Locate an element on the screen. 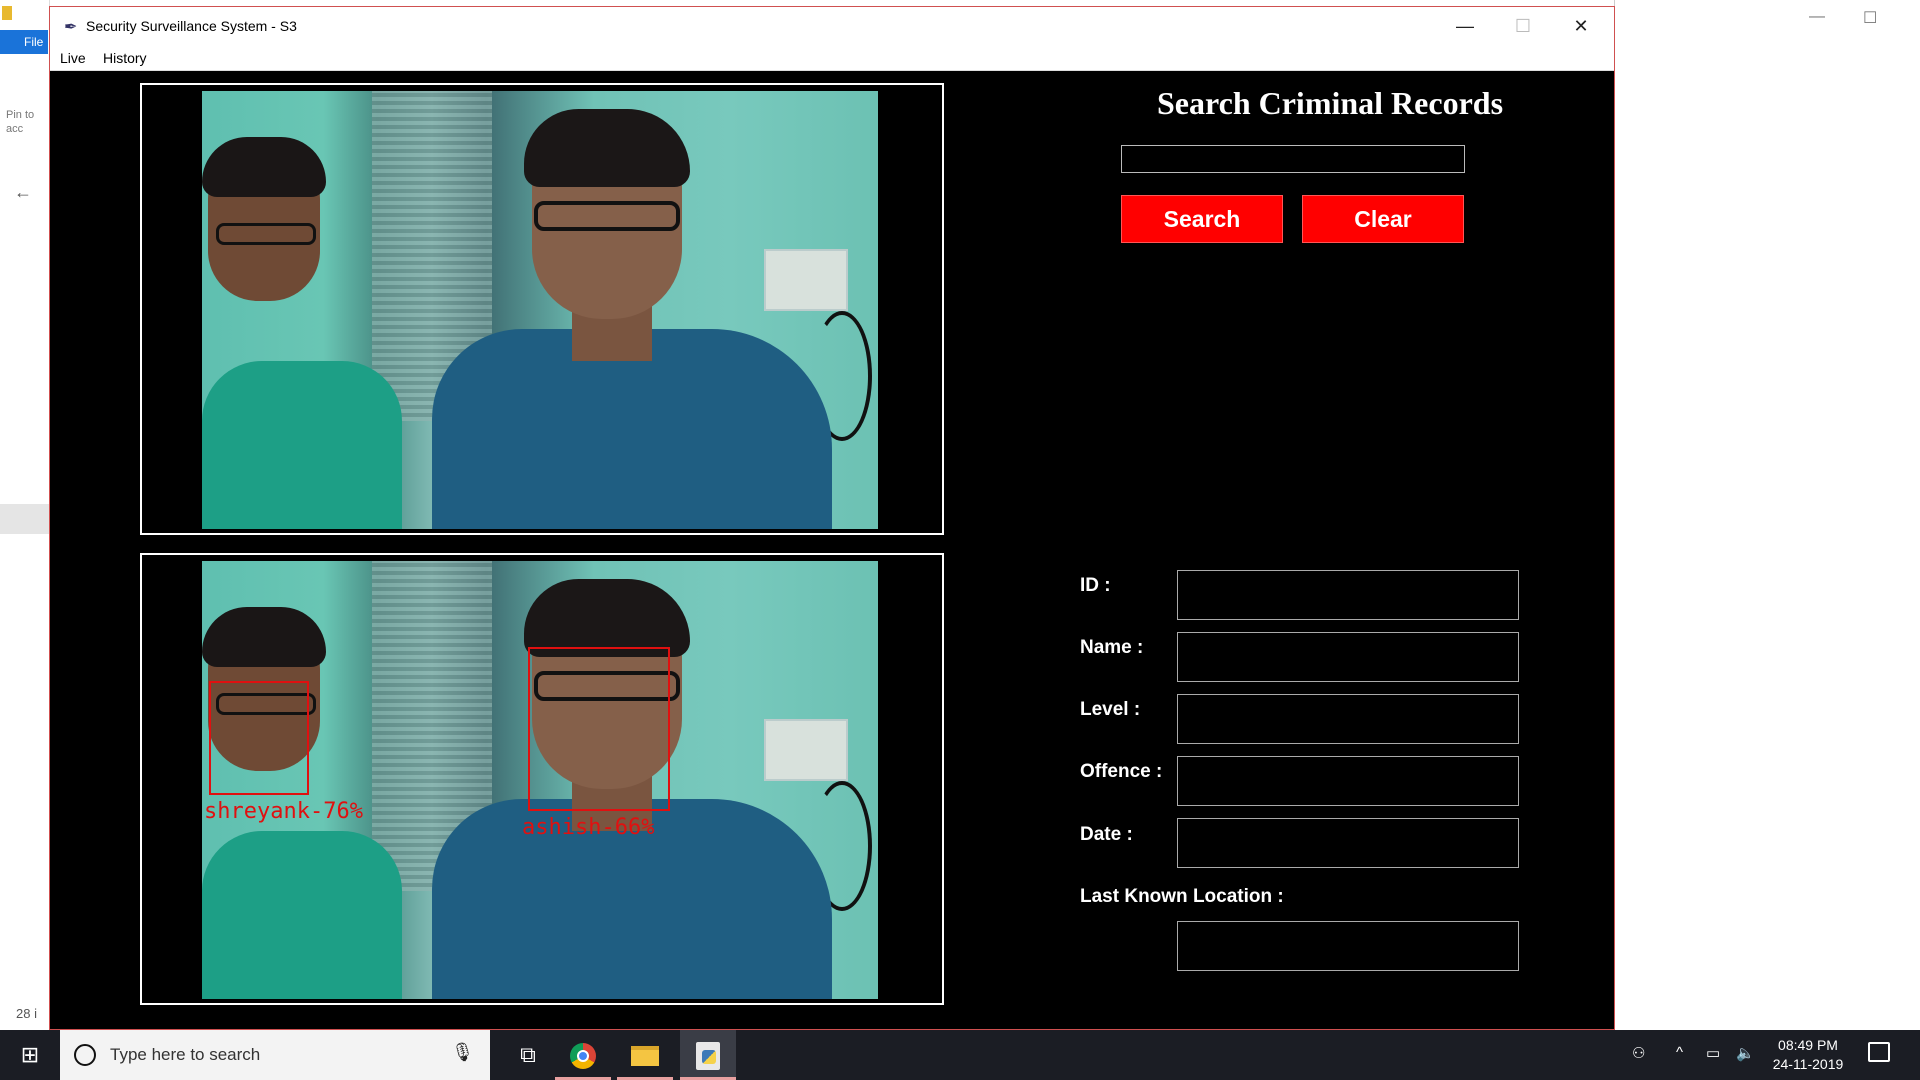 This screenshot has height=1080, width=1920. file-tab: File is located at coordinates (24, 42).